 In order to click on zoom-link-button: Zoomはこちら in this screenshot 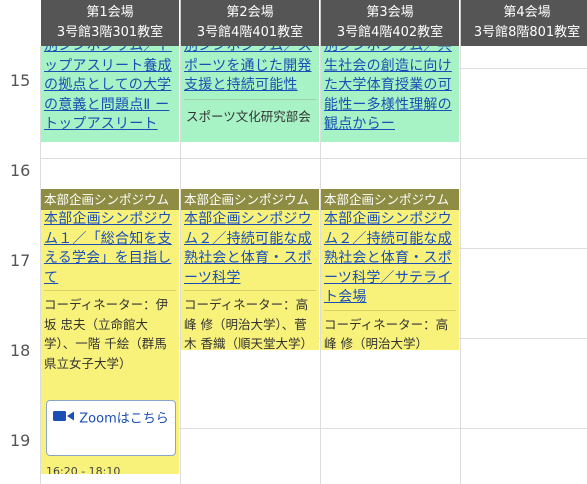, I will do `click(111, 428)`.